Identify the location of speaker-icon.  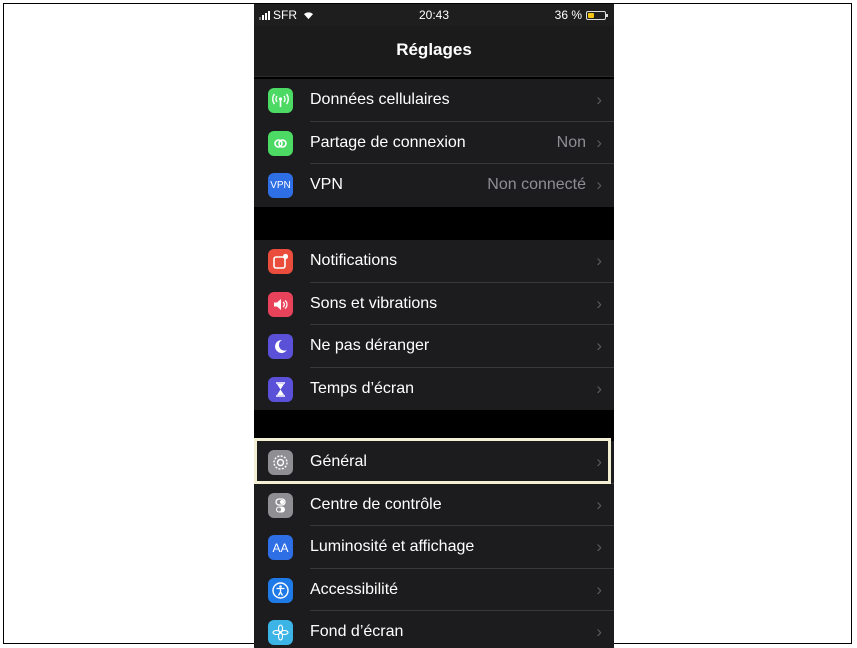
(280, 304).